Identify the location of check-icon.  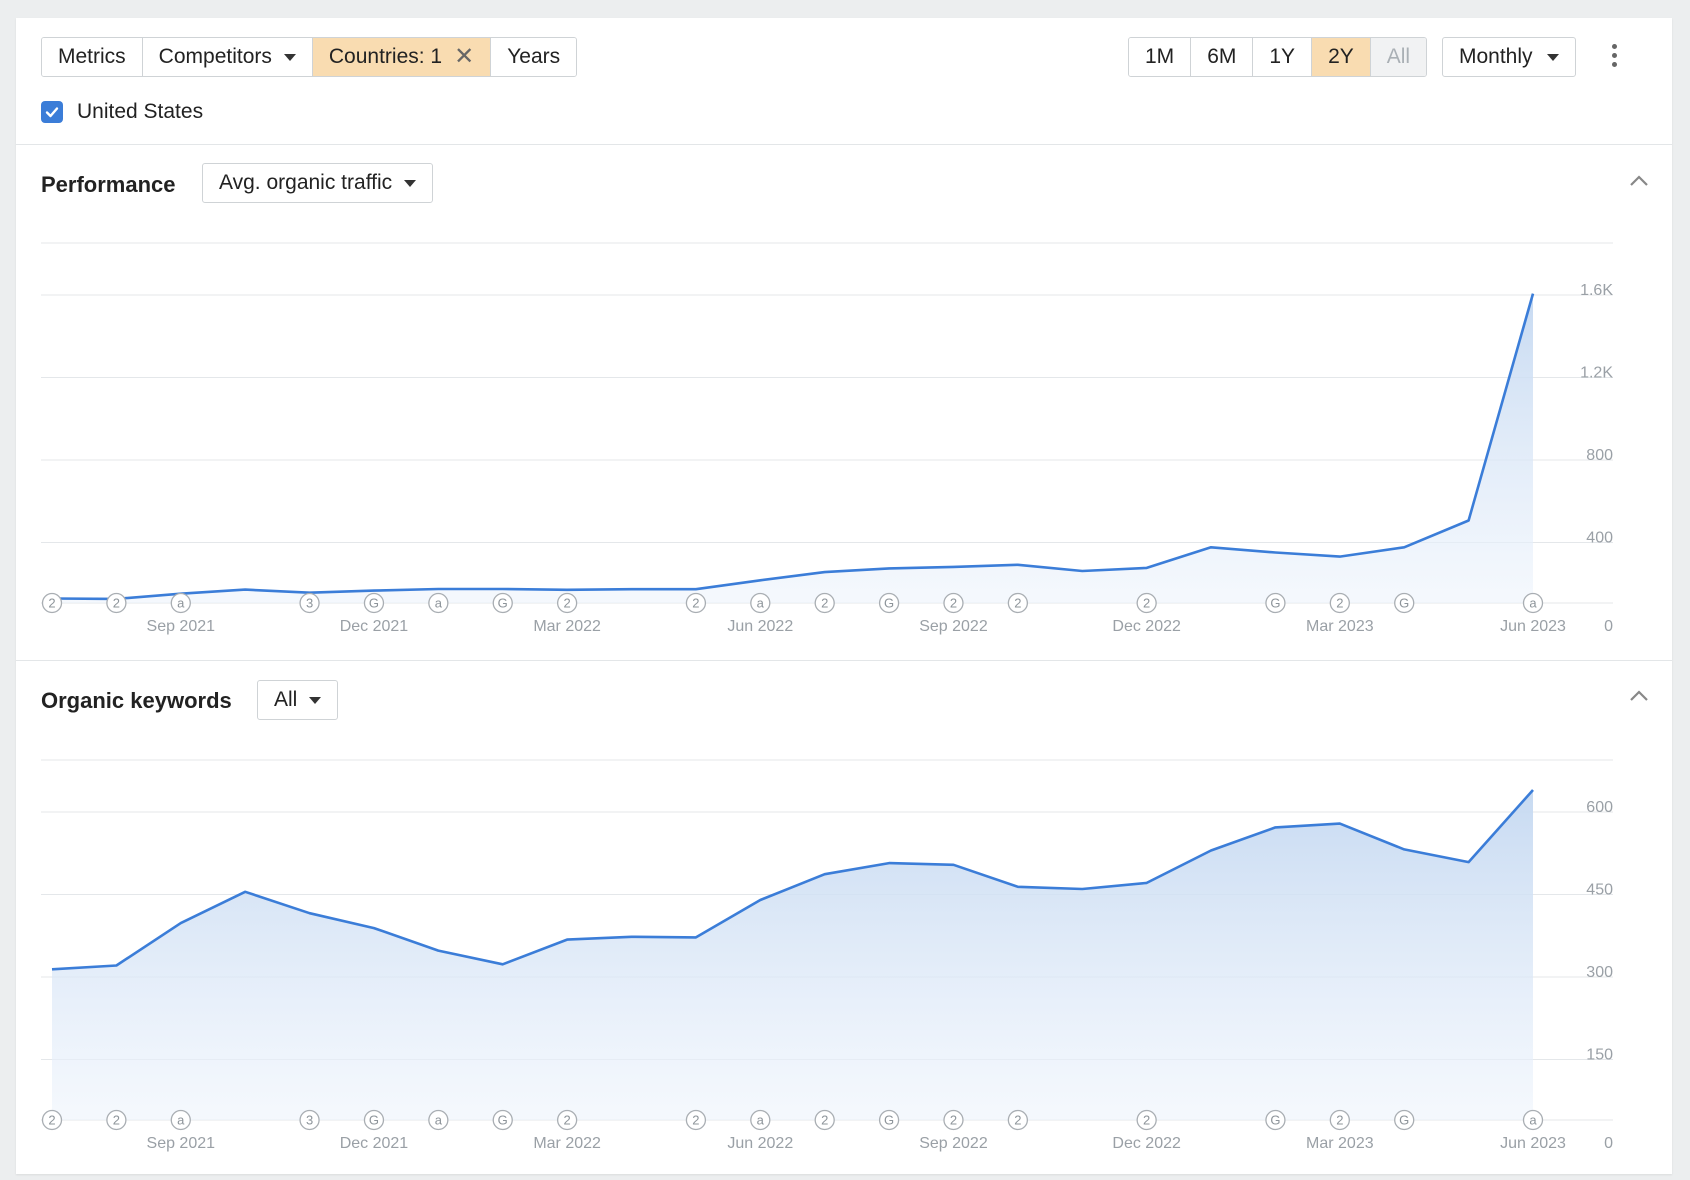
(52, 112).